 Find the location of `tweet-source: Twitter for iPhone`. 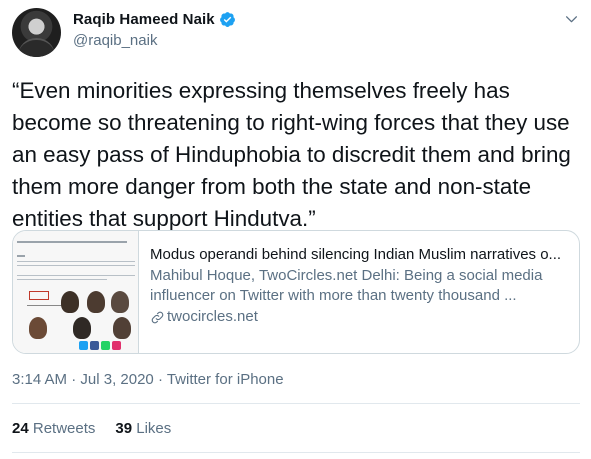

tweet-source: Twitter for iPhone is located at coordinates (225, 379).